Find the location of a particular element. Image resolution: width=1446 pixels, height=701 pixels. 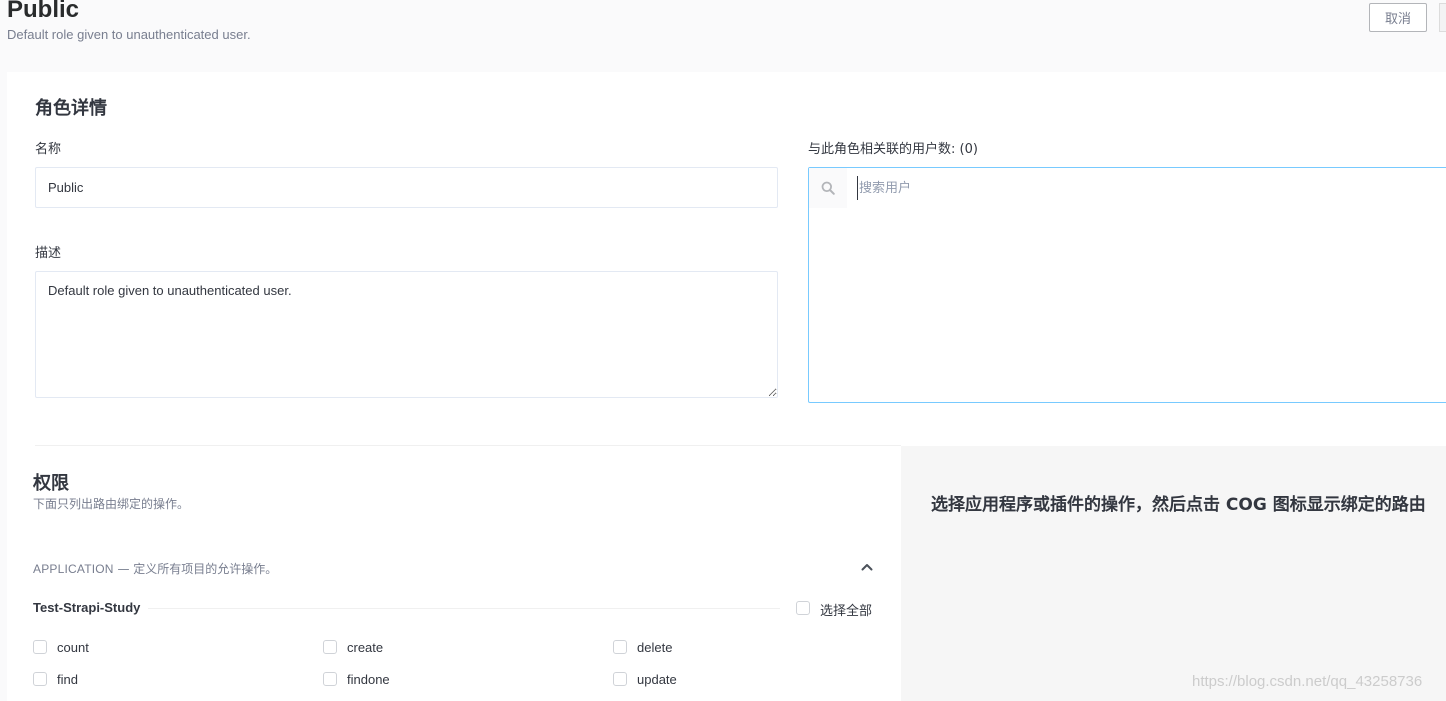

action-label-findone: findone is located at coordinates (368, 679).